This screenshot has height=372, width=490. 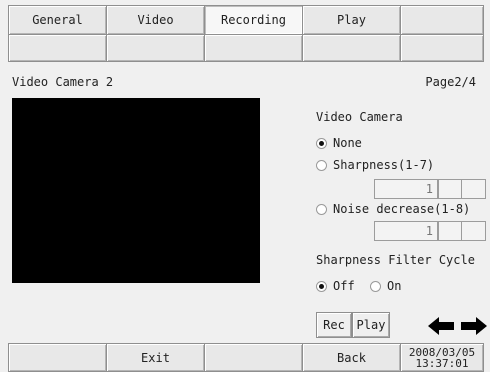 I want to click on tab-empty, so click(x=442, y=20).